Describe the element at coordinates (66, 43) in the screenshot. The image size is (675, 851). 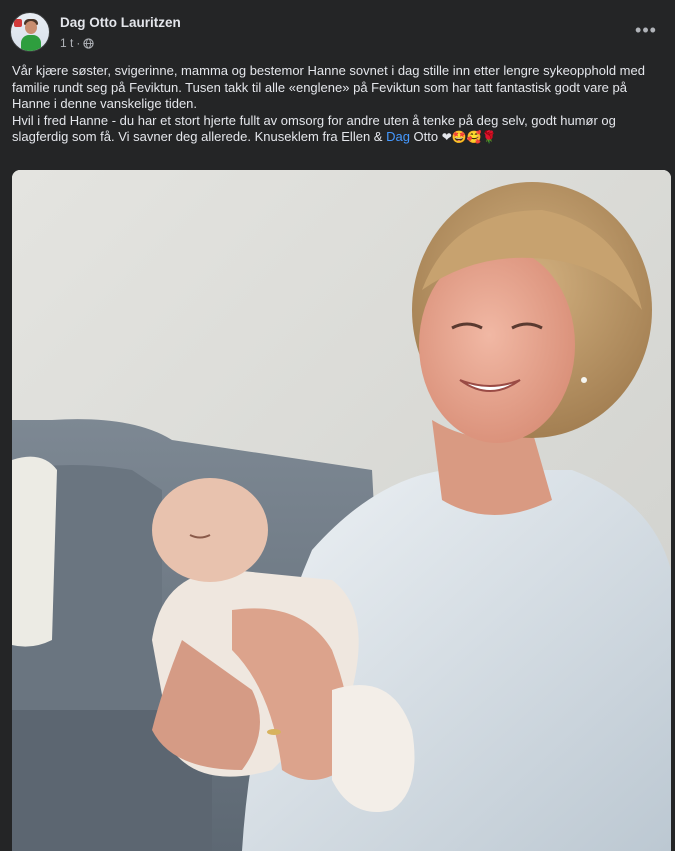
I see `post-timestamp: 1 t` at that location.